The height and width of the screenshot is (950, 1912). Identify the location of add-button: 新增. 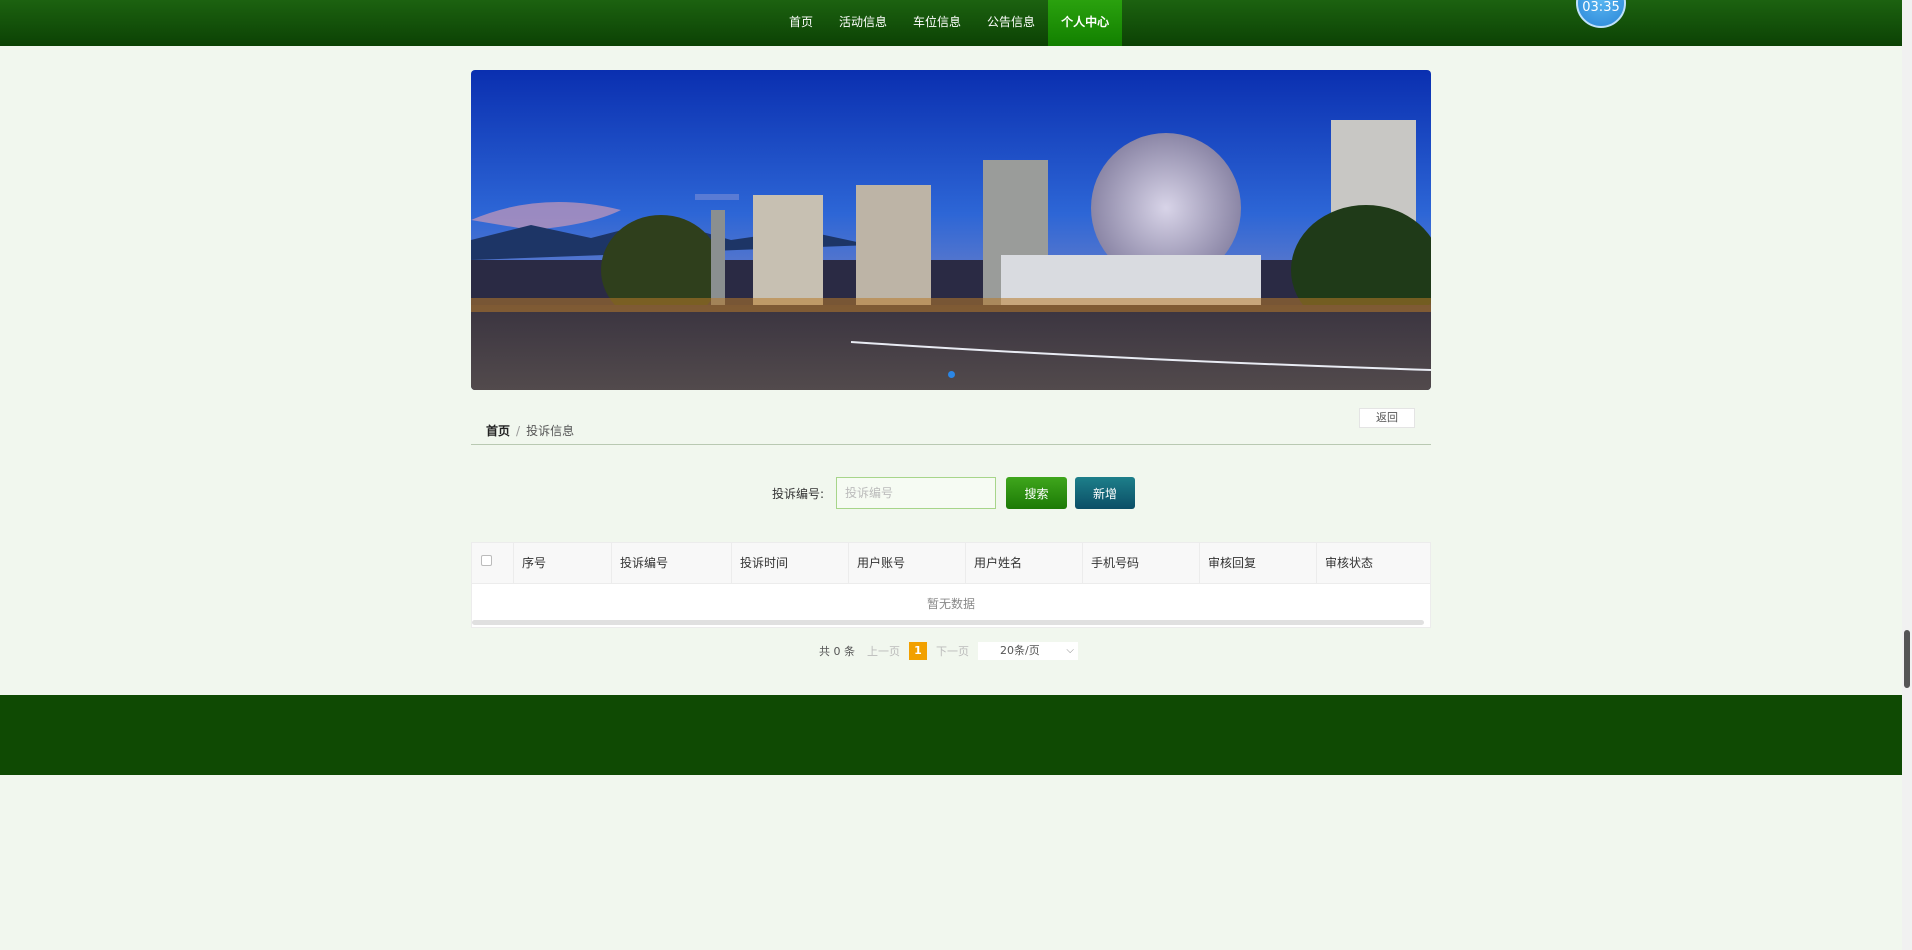
(1105, 493).